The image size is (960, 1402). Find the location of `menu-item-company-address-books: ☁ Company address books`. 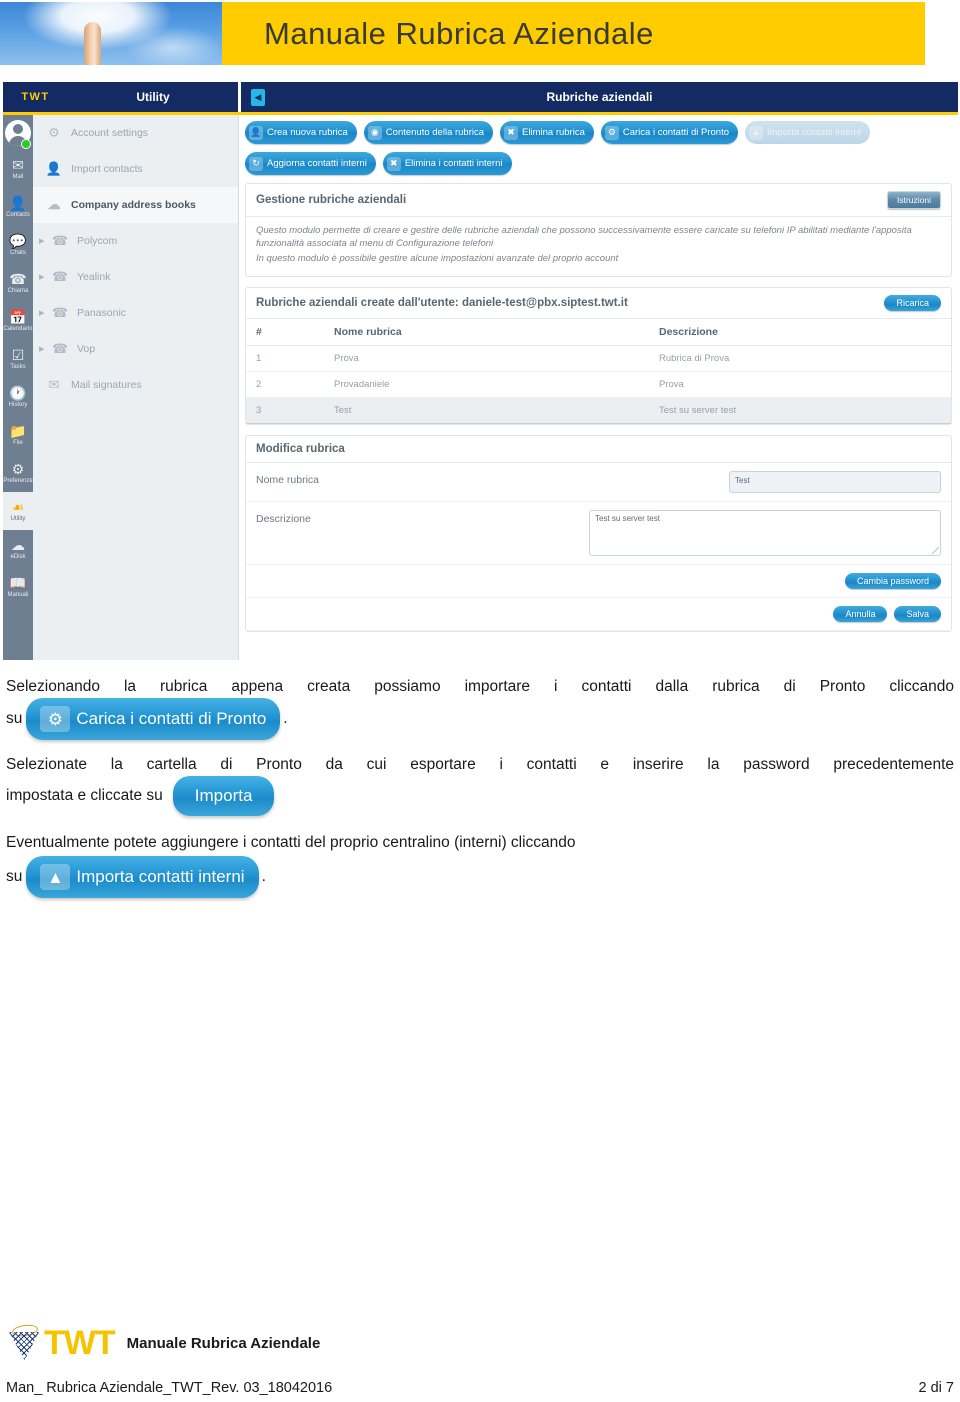

menu-item-company-address-books: ☁ Company address books is located at coordinates (135, 205).